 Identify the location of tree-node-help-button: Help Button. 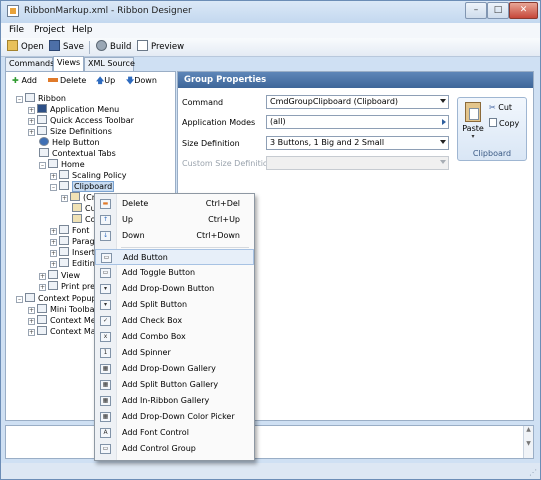
(69, 142).